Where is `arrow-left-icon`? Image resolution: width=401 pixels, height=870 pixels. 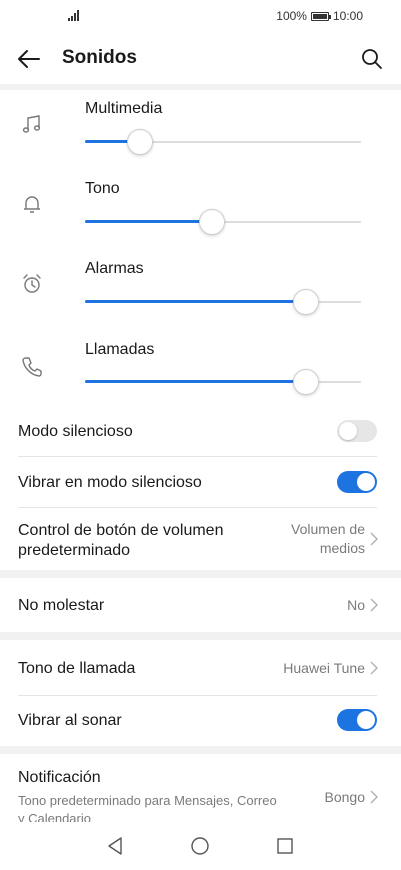 arrow-left-icon is located at coordinates (29, 59).